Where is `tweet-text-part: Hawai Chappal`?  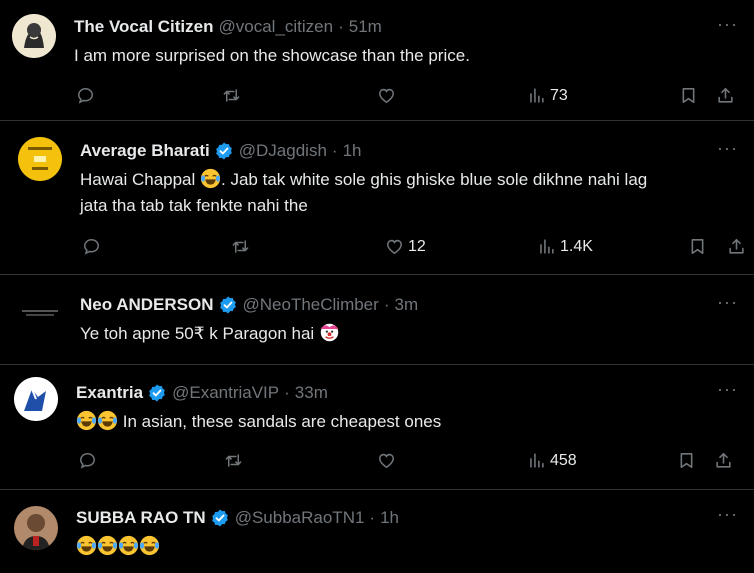
tweet-text-part: Hawai Chappal is located at coordinates (138, 179).